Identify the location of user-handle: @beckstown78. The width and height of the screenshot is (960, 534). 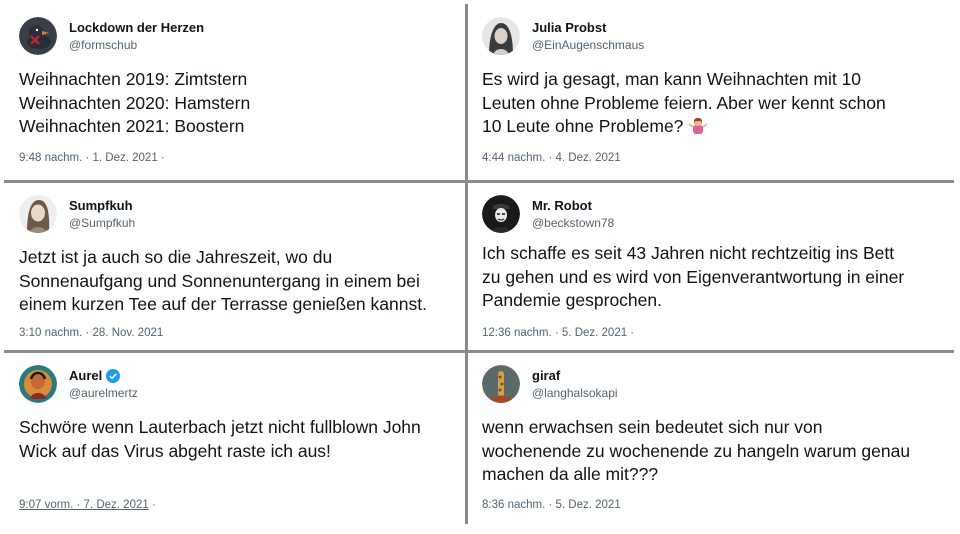
(573, 223).